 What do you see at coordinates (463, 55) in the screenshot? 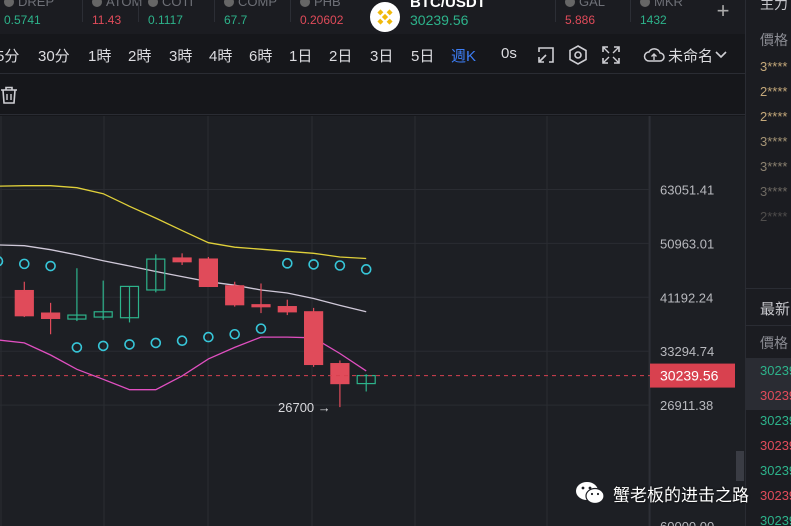
I see `timeframe-週K: 週K` at bounding box center [463, 55].